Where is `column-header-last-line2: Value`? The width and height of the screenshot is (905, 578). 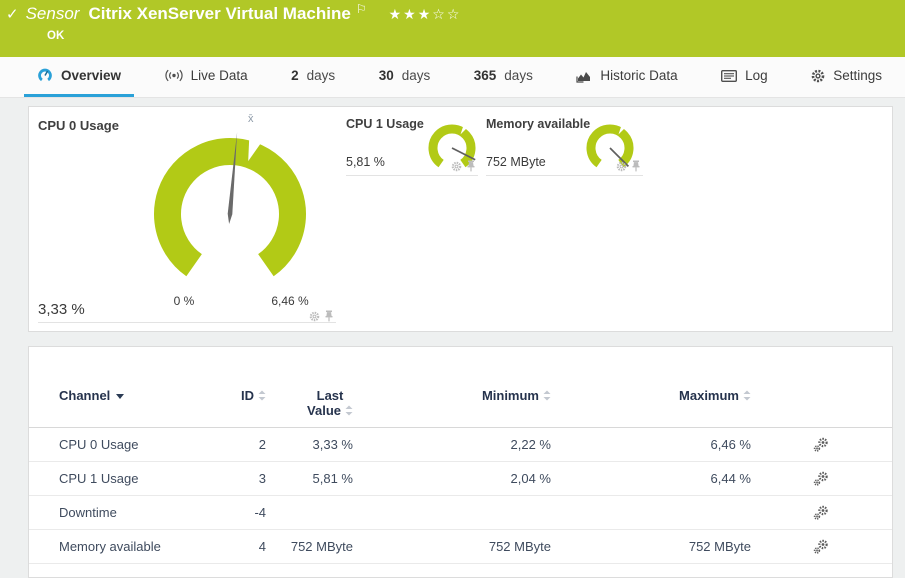
column-header-last-line2: Value is located at coordinates (324, 410).